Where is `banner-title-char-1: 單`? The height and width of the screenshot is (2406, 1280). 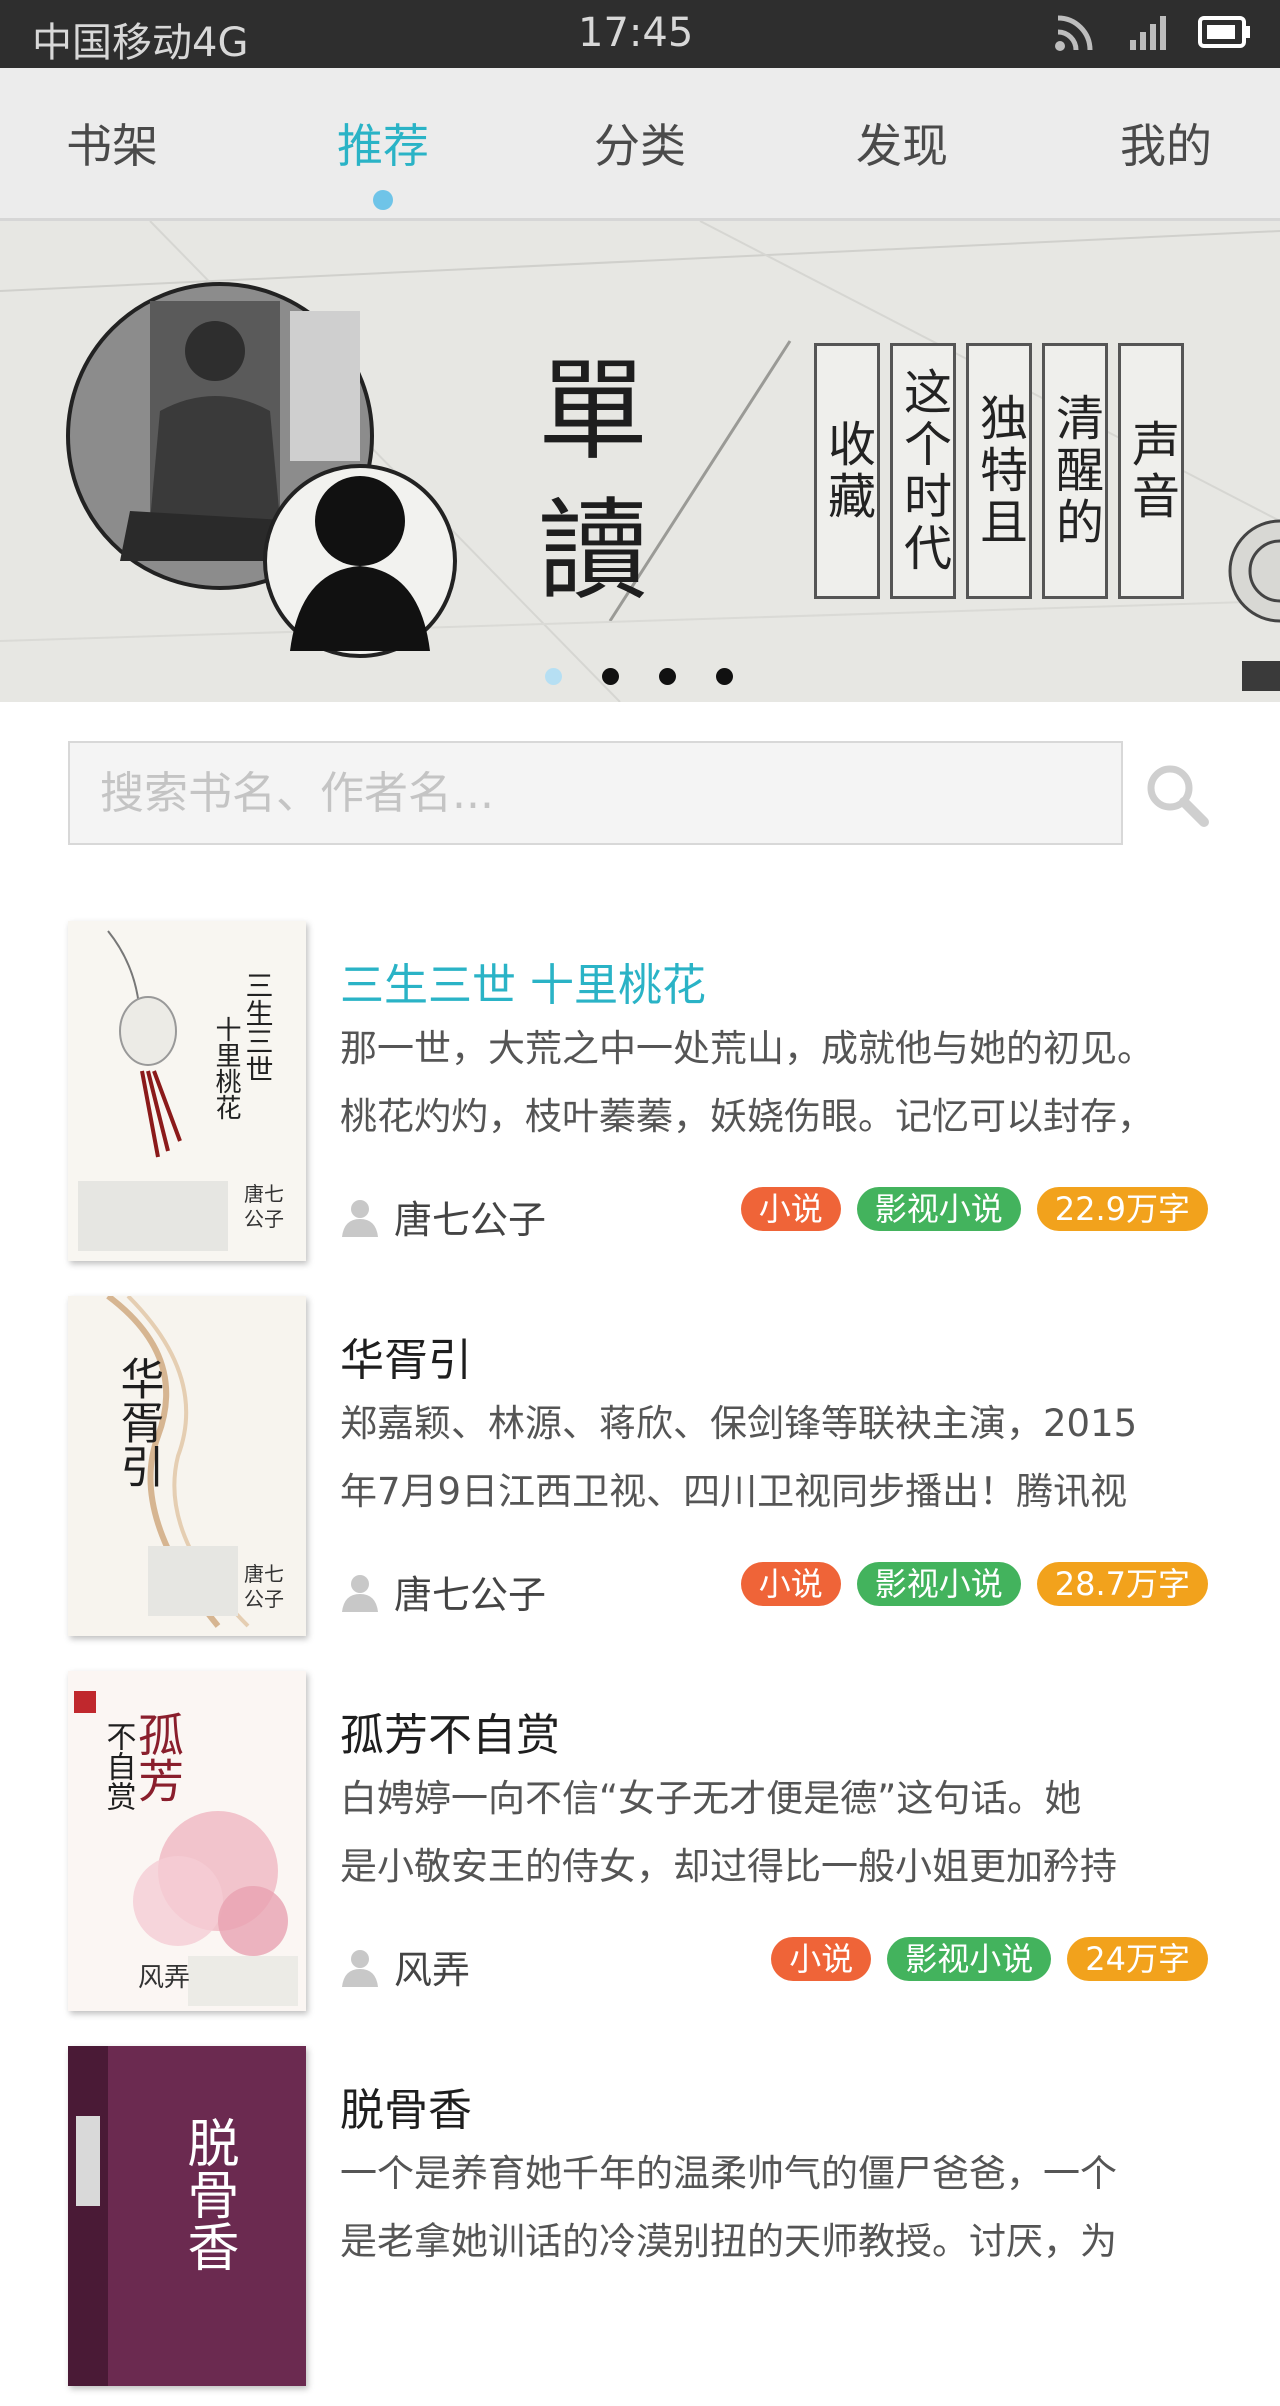
banner-title-char-1: 單 is located at coordinates (593, 411).